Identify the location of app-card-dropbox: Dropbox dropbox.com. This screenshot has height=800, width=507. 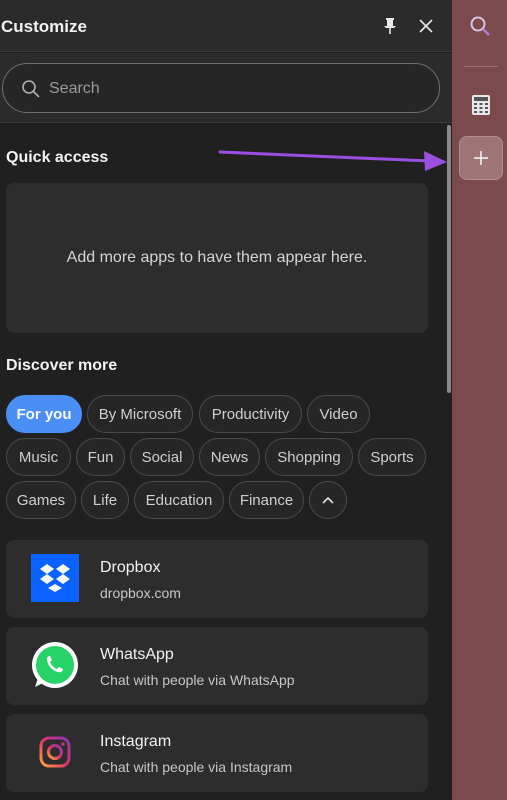
(217, 579).